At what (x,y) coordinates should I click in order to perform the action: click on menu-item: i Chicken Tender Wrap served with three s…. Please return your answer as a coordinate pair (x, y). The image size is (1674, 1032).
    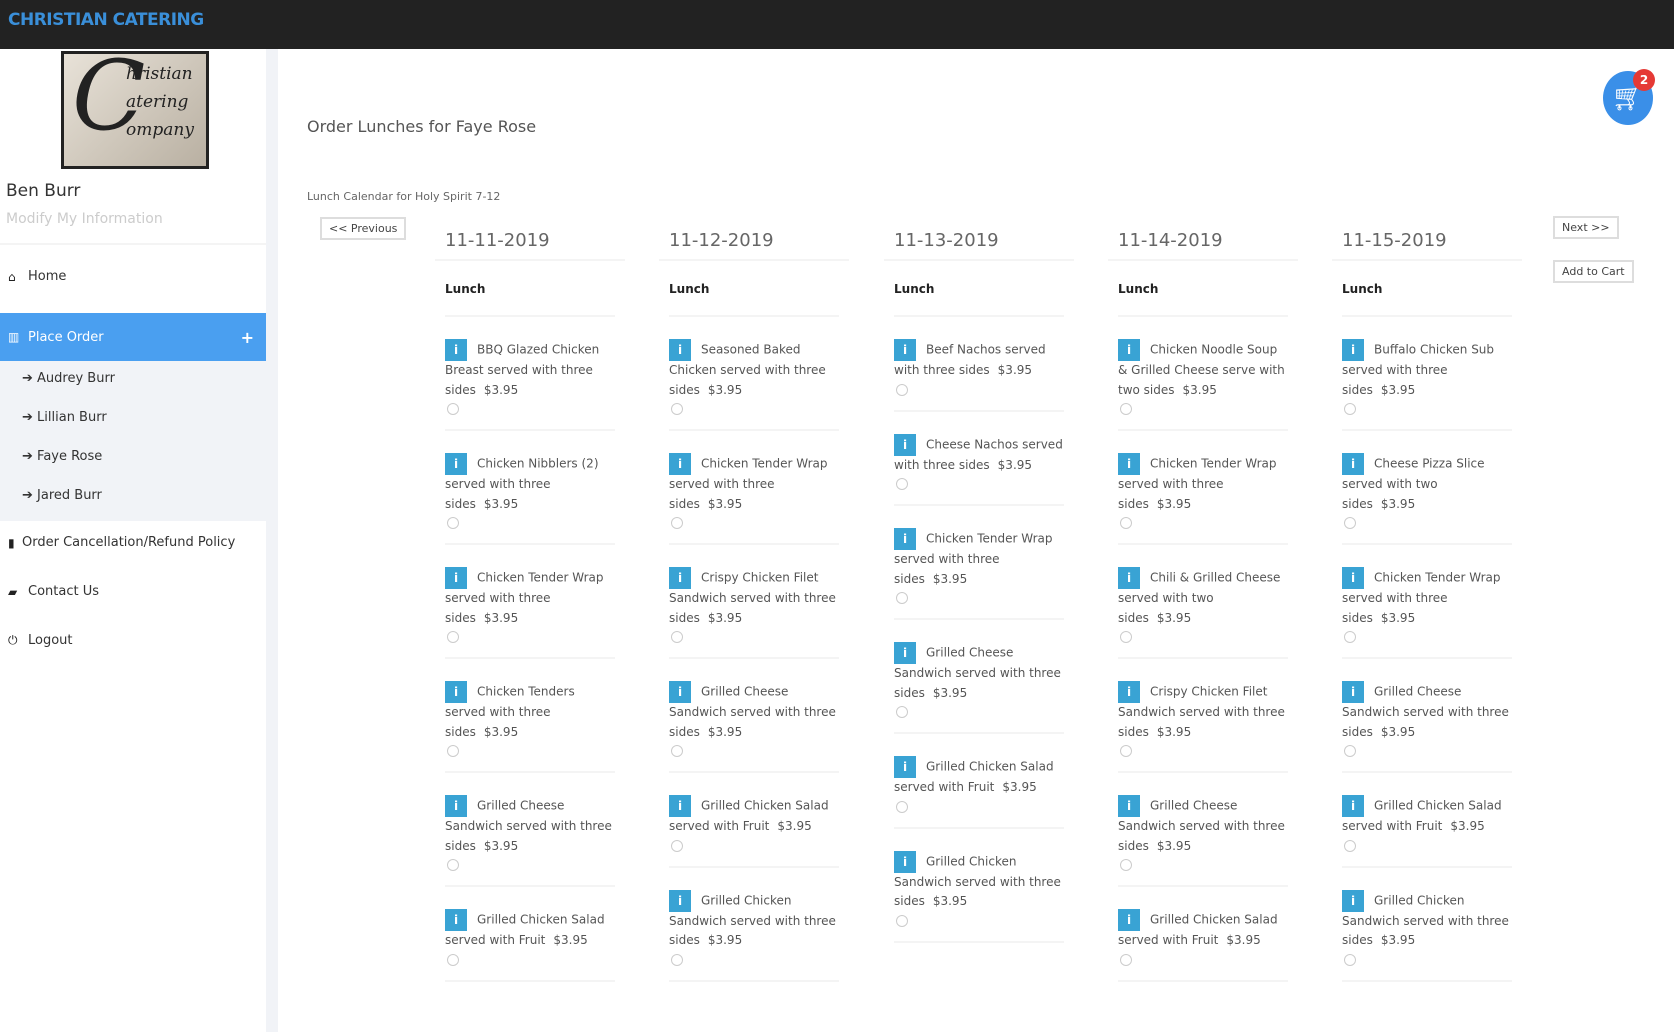
    Looking at the image, I should click on (1427, 602).